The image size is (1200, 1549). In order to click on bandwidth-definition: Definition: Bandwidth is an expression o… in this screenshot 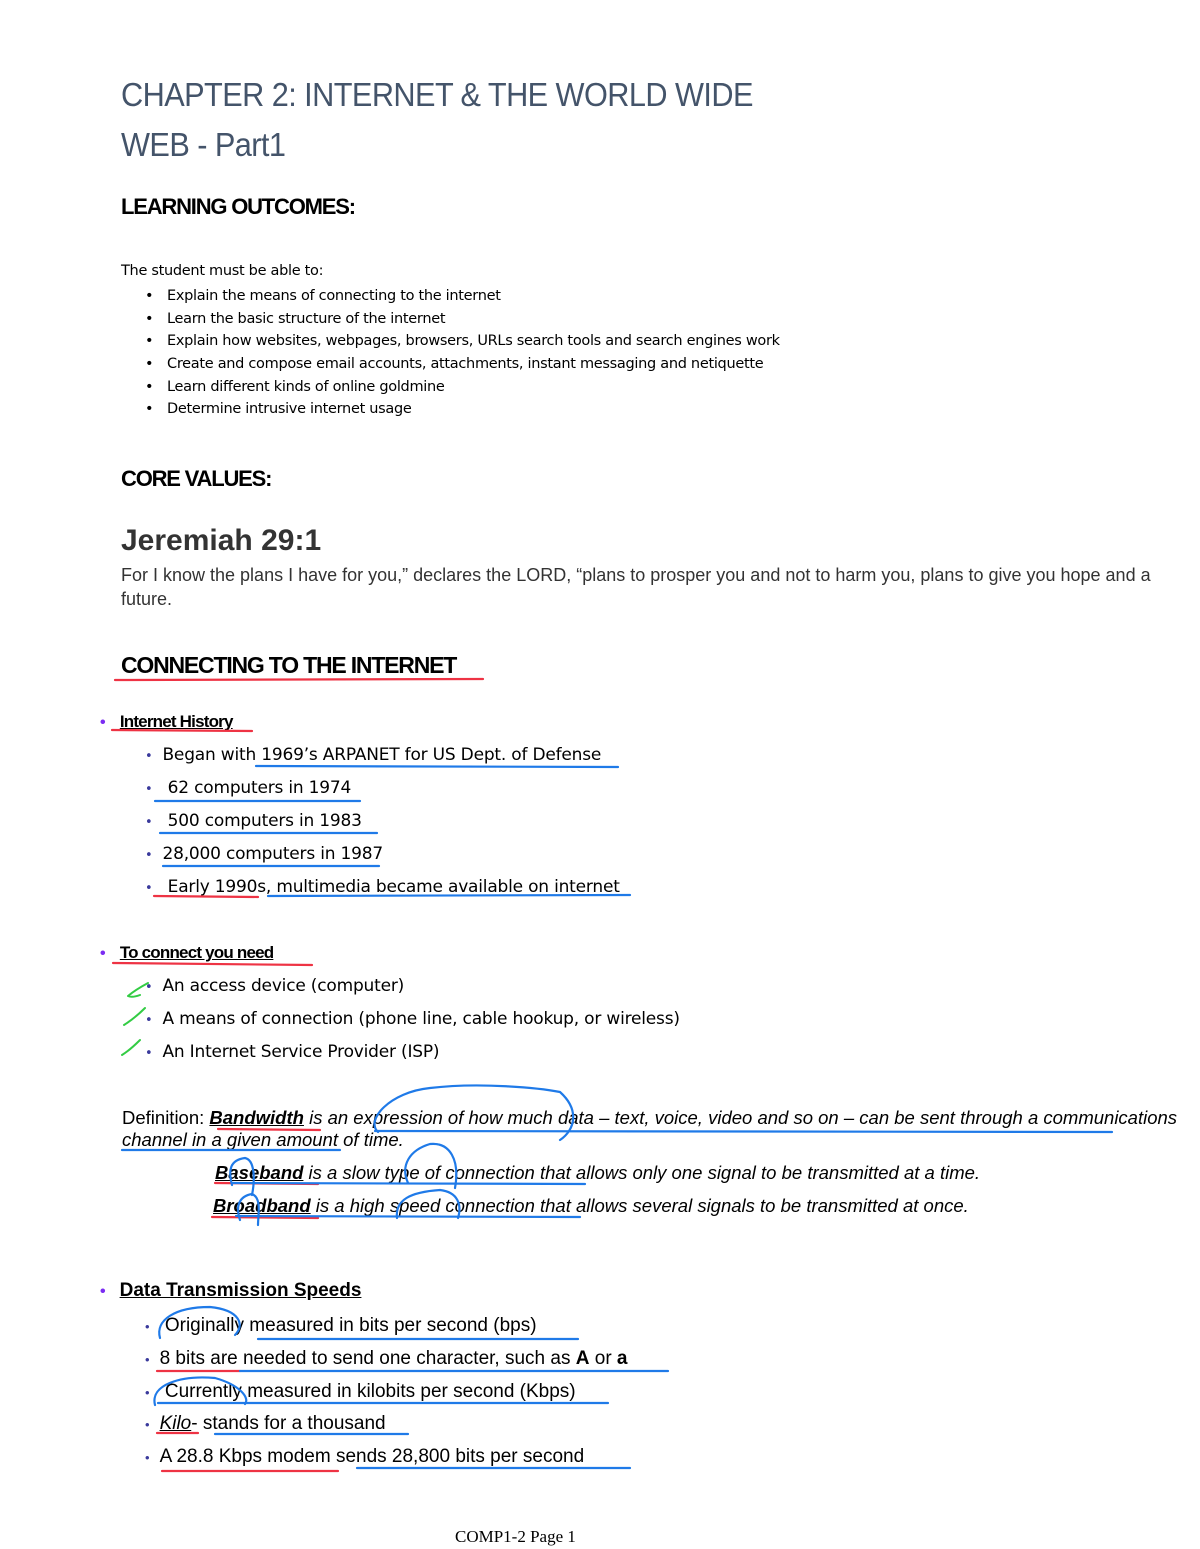, I will do `click(650, 1128)`.